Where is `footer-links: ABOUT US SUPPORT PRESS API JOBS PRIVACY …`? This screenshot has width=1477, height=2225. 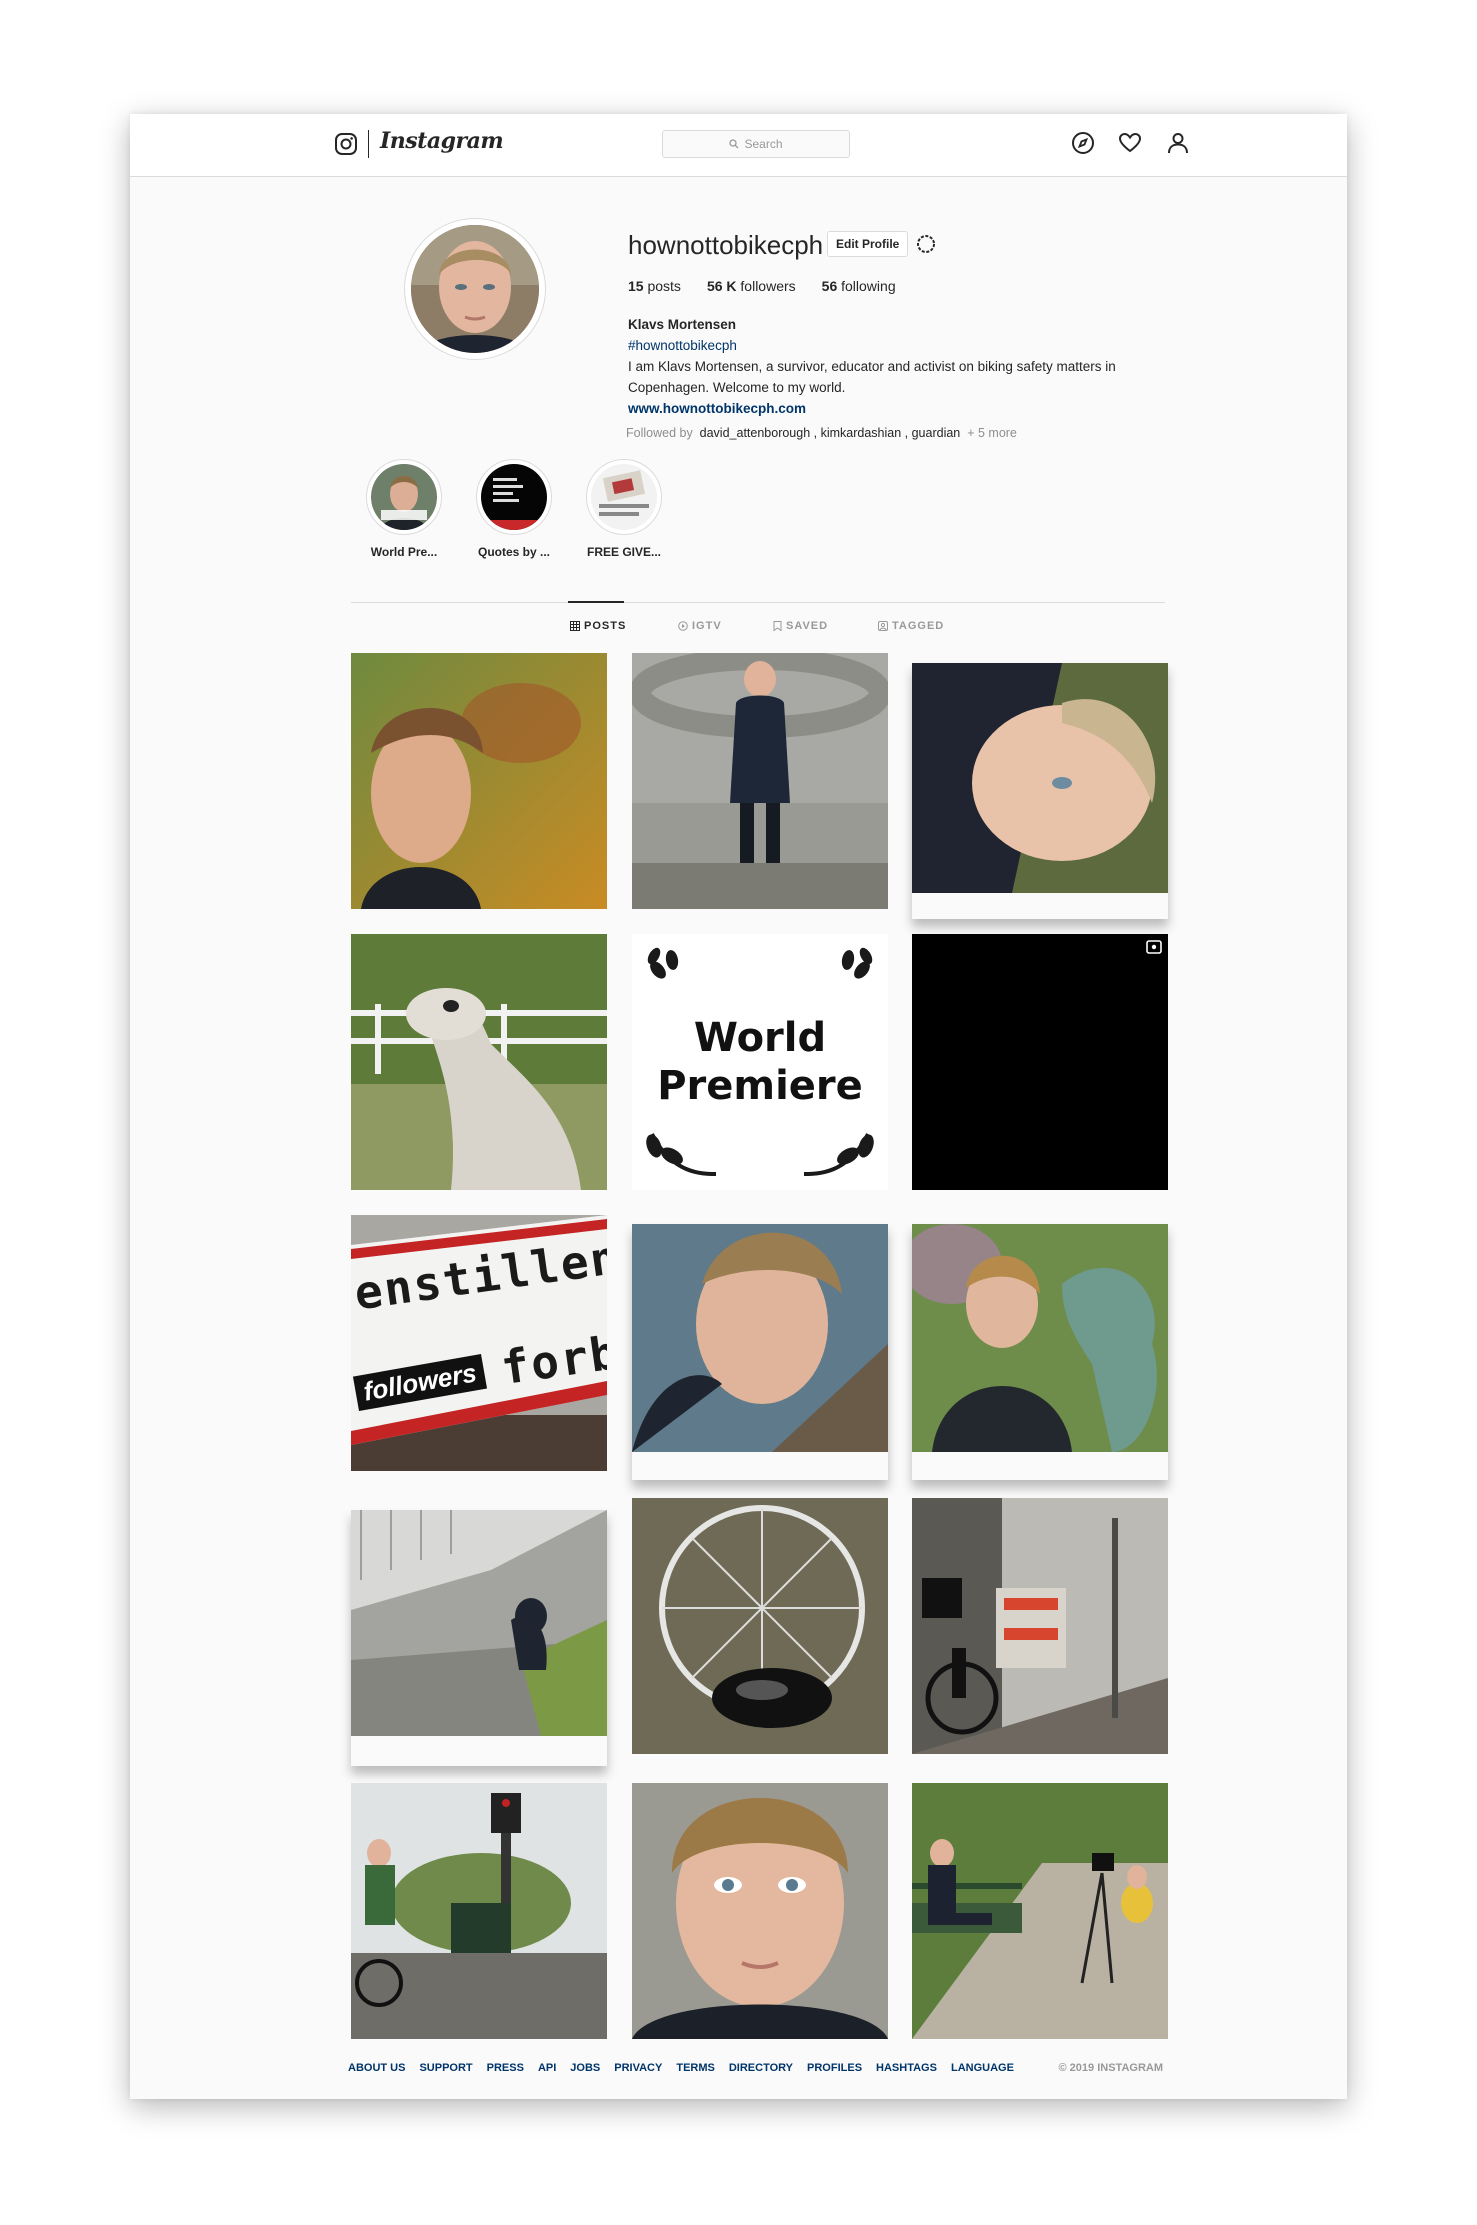
footer-links: ABOUT US SUPPORT PRESS API JOBS PRIVACY … is located at coordinates (681, 2068).